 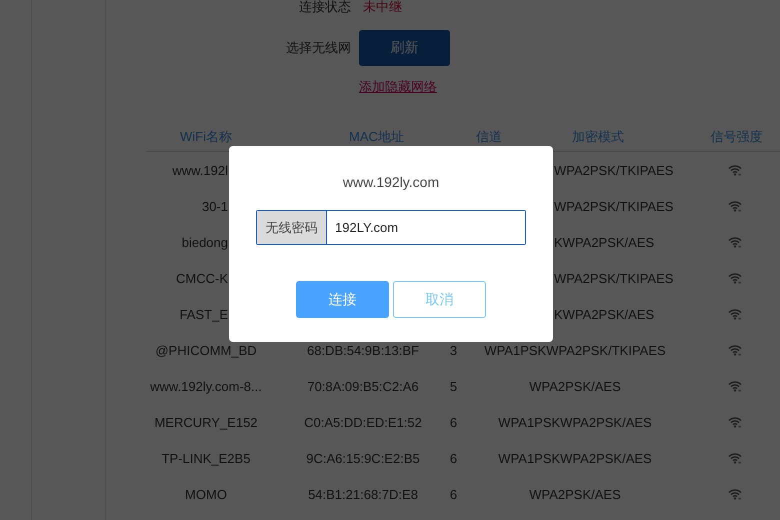 I want to click on cancel-button: 取消, so click(x=439, y=299).